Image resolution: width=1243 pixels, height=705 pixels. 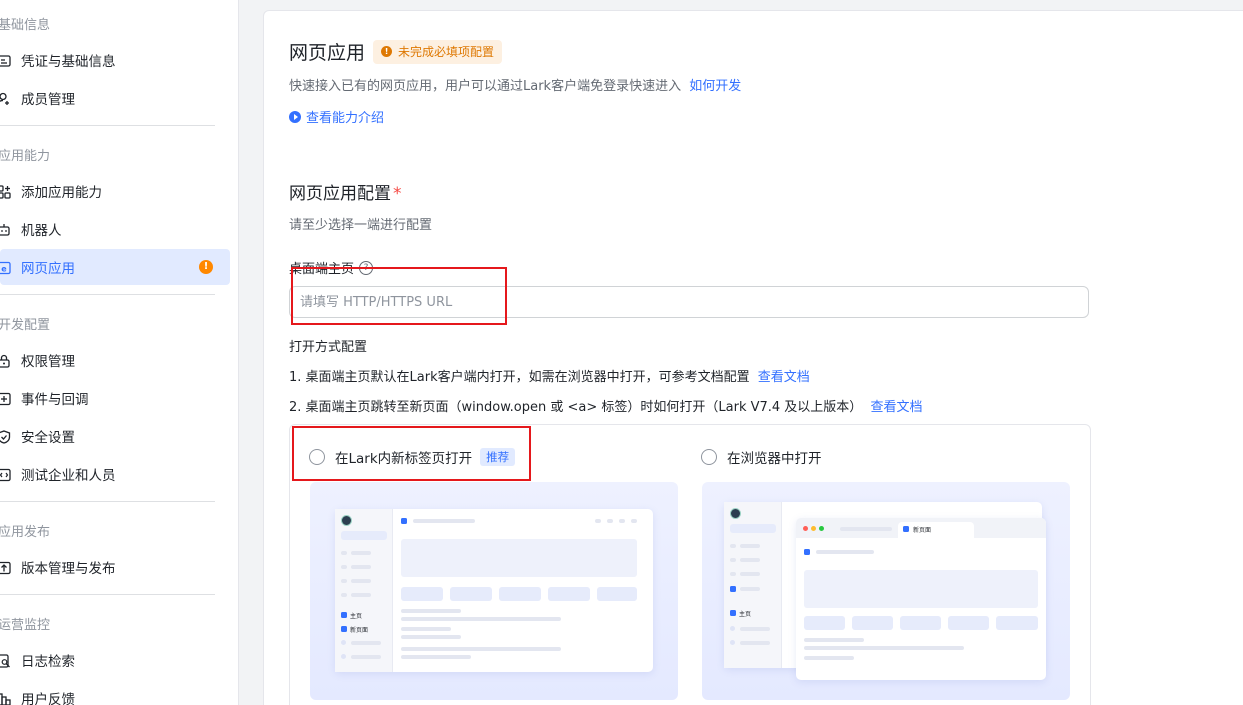 What do you see at coordinates (446, 52) in the screenshot?
I see `badge-text: 未完成必填项配置` at bounding box center [446, 52].